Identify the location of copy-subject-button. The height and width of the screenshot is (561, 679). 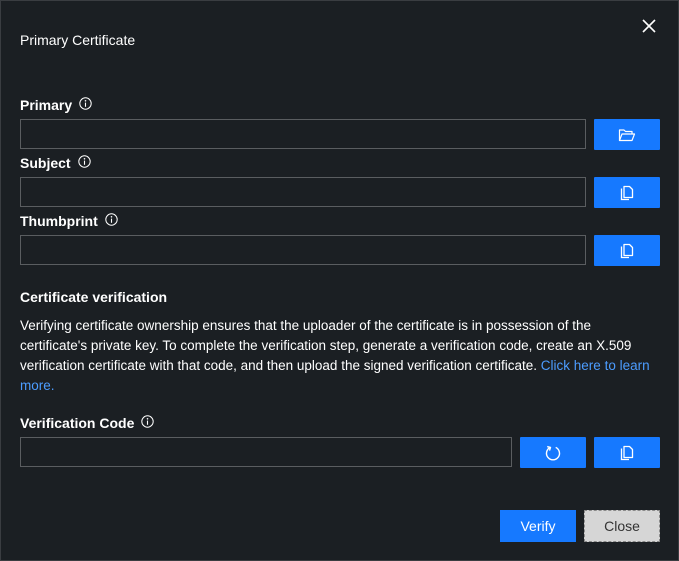
(627, 192).